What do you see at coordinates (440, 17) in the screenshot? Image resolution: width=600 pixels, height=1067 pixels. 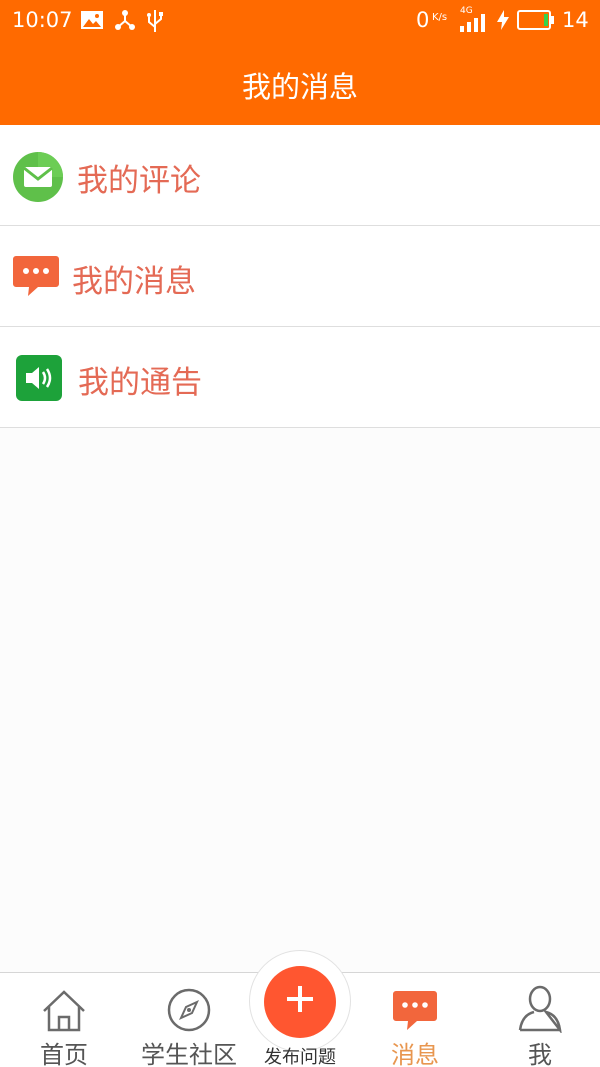 I see `net-speed-unit: K/s` at bounding box center [440, 17].